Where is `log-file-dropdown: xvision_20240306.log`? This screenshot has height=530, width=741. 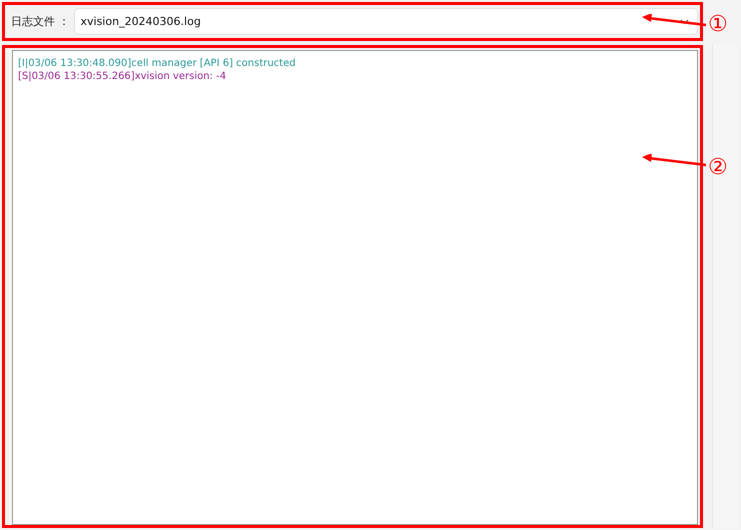
log-file-dropdown: xvision_20240306.log is located at coordinates (386, 21).